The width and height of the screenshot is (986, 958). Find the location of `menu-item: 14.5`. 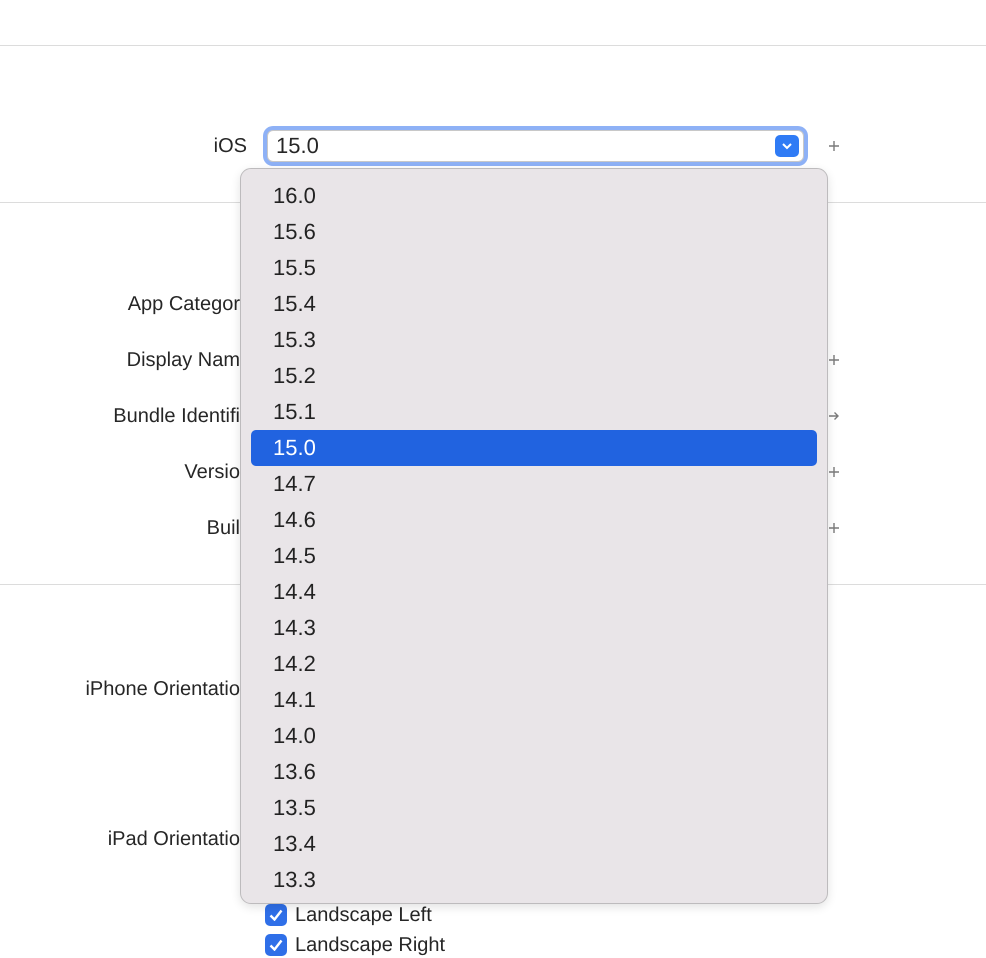

menu-item: 14.5 is located at coordinates (534, 556).